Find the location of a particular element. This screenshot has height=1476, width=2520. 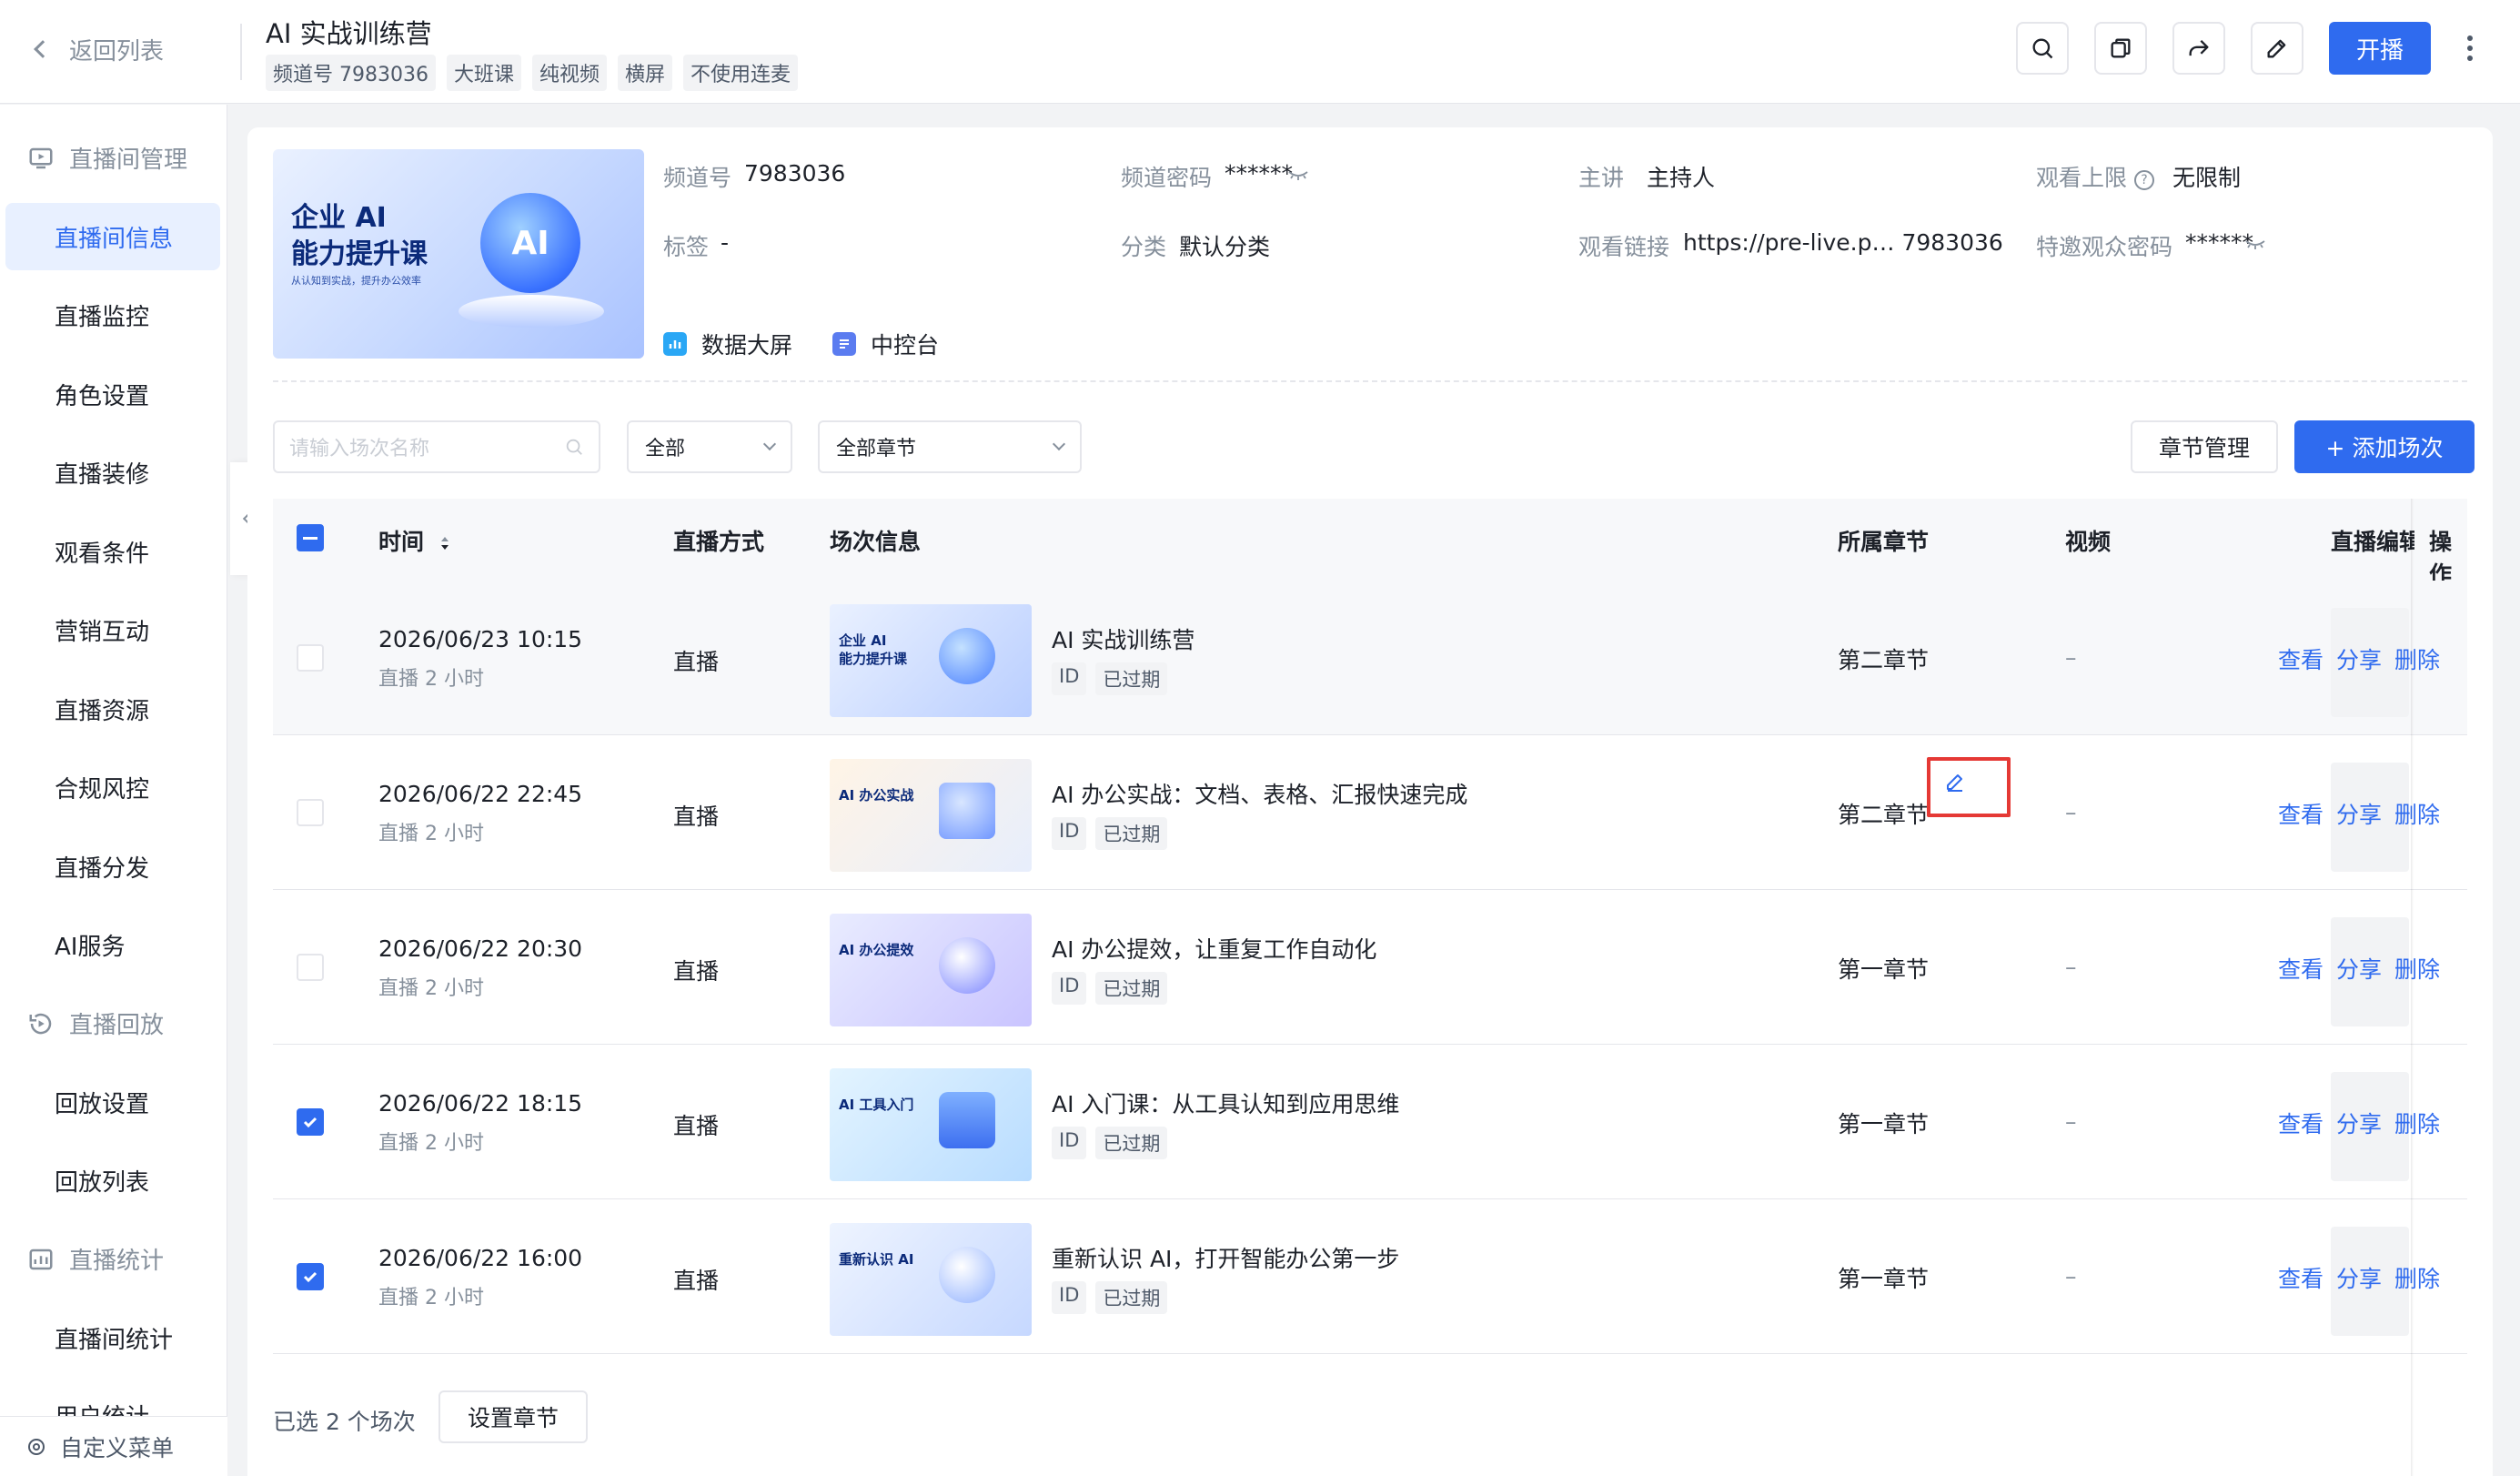

sidebar-group-live: 直播间管理 is located at coordinates (107, 158).